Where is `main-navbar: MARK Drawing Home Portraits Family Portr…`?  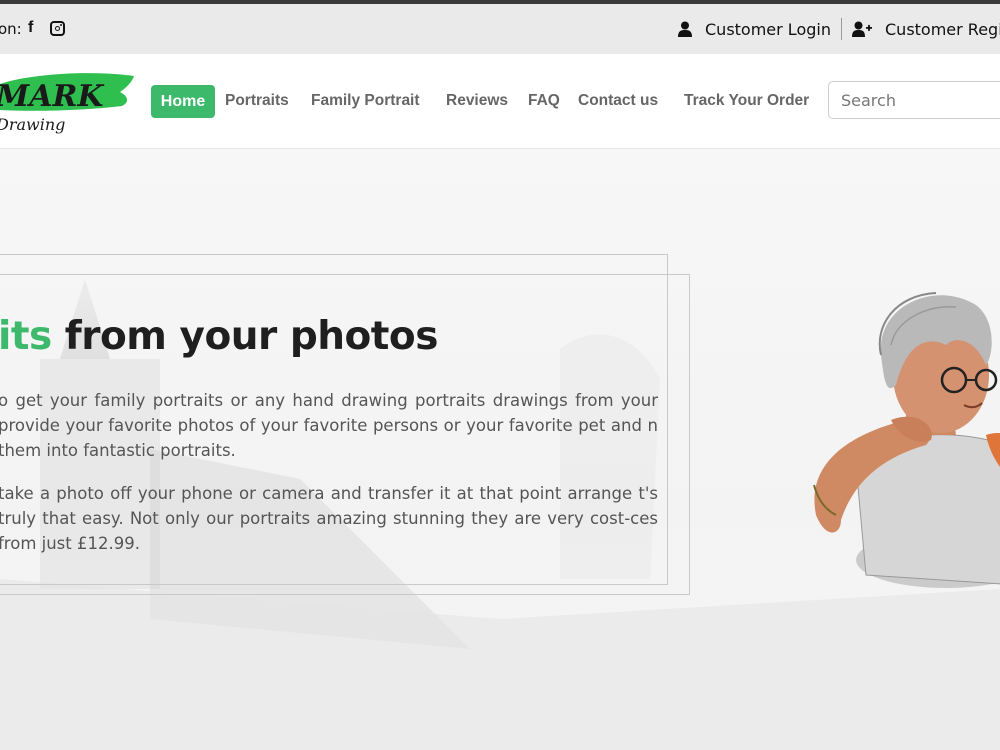
main-navbar: MARK Drawing Home Portraits Family Portr… is located at coordinates (500, 101).